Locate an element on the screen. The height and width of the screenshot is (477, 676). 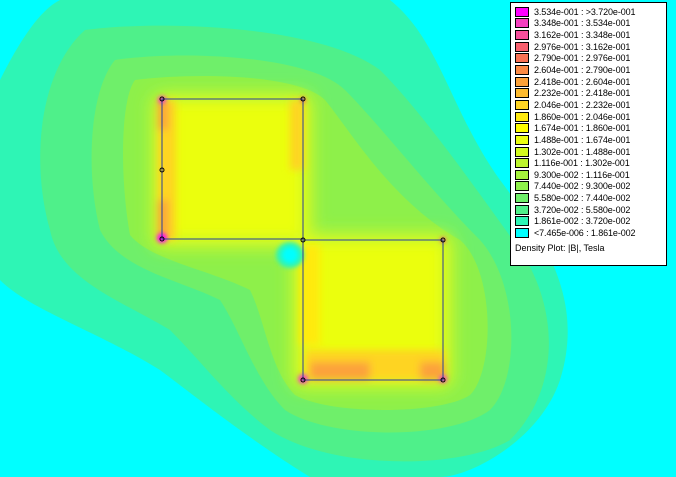
legend-range-label: 3.720e-002 : 5.580e-002 is located at coordinates (582, 209).